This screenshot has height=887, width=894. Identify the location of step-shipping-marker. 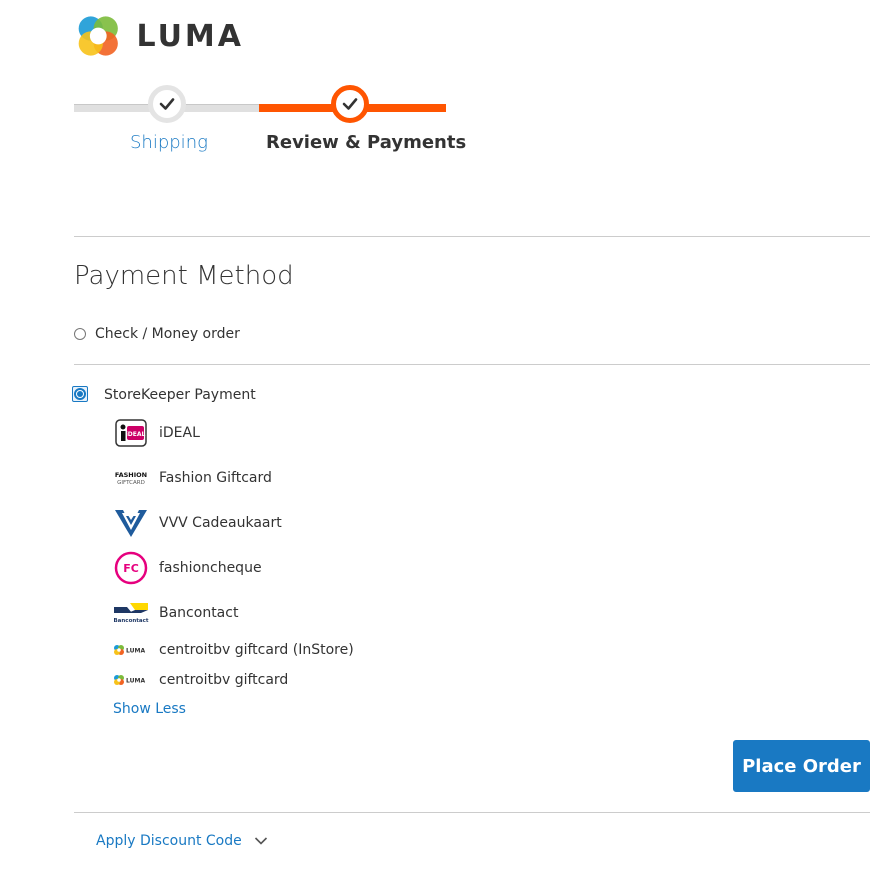
(167, 104).